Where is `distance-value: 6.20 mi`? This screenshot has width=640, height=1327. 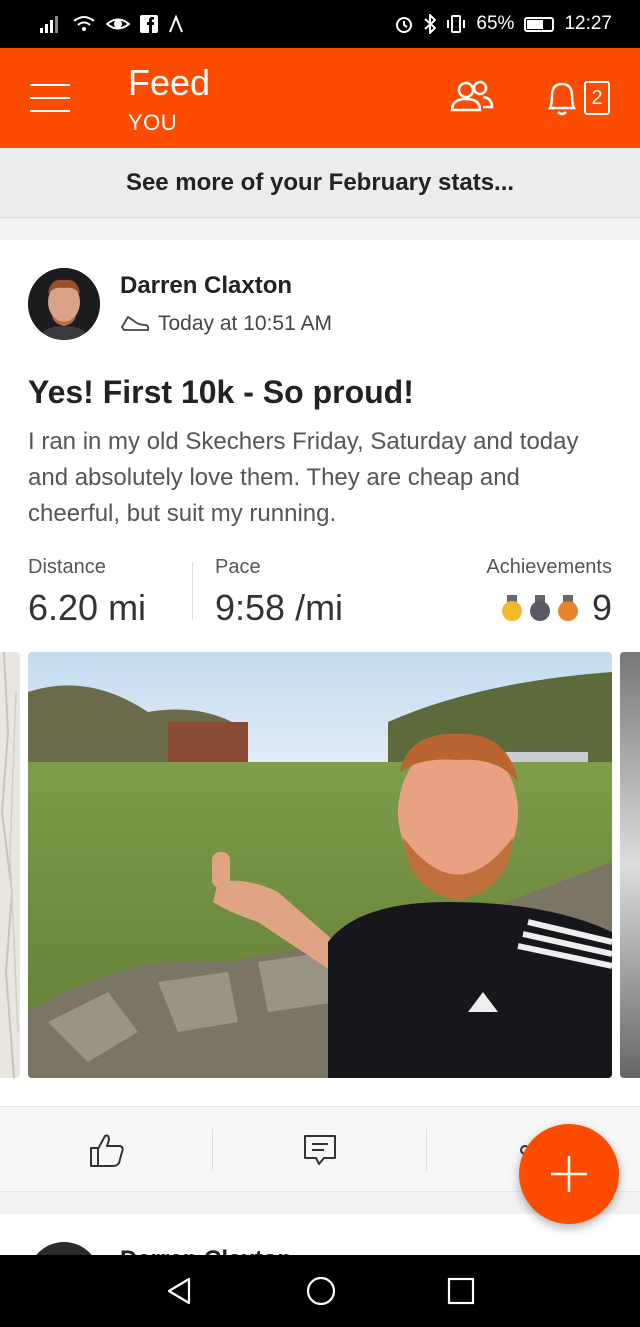
distance-value: 6.20 mi is located at coordinates (87, 607).